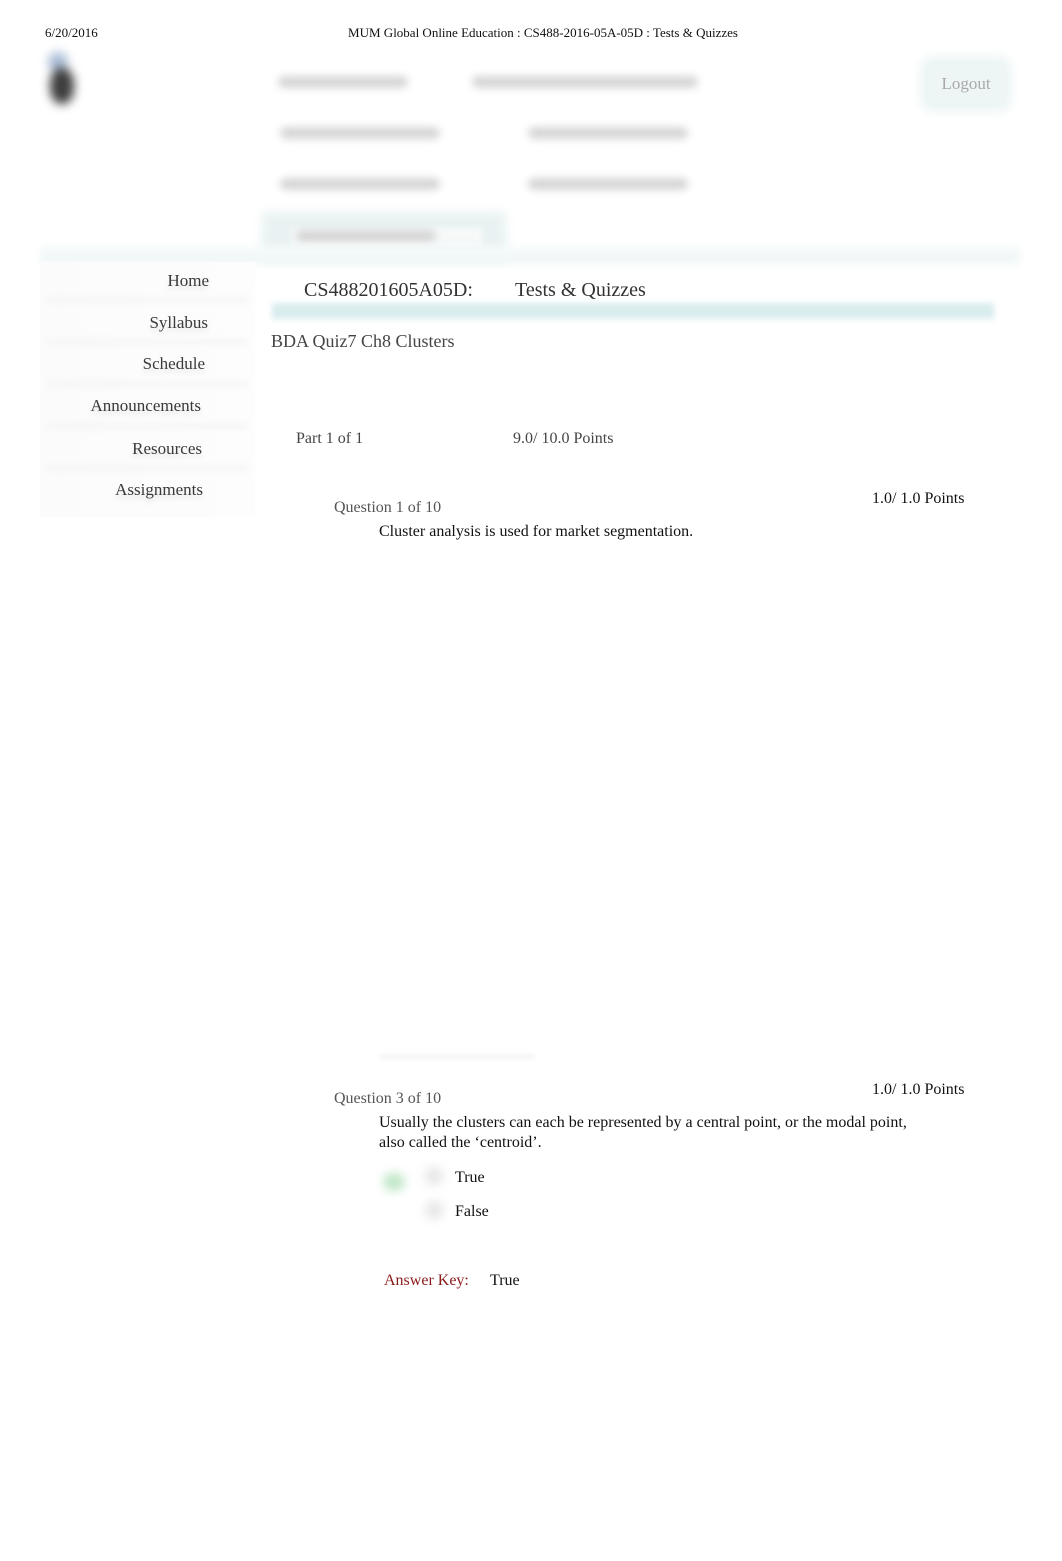 The image size is (1062, 1561). Describe the element at coordinates (167, 449) in the screenshot. I see `sidebar-item-resources: Resources` at that location.